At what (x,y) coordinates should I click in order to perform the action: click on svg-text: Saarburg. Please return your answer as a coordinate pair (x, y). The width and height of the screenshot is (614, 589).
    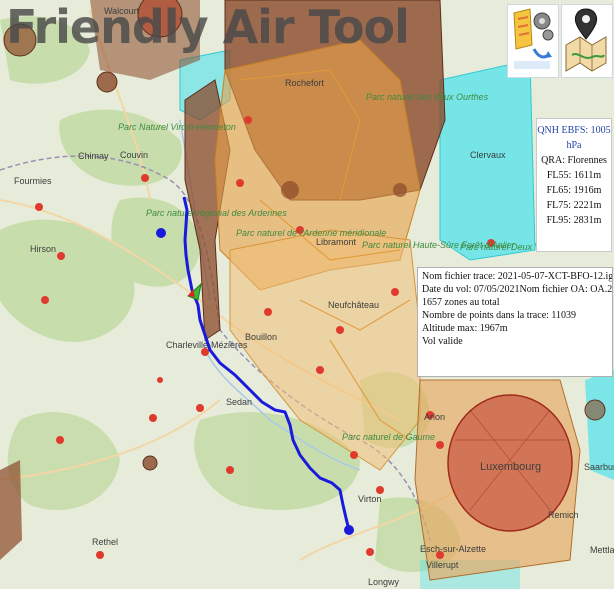
    Looking at the image, I should click on (599, 467).